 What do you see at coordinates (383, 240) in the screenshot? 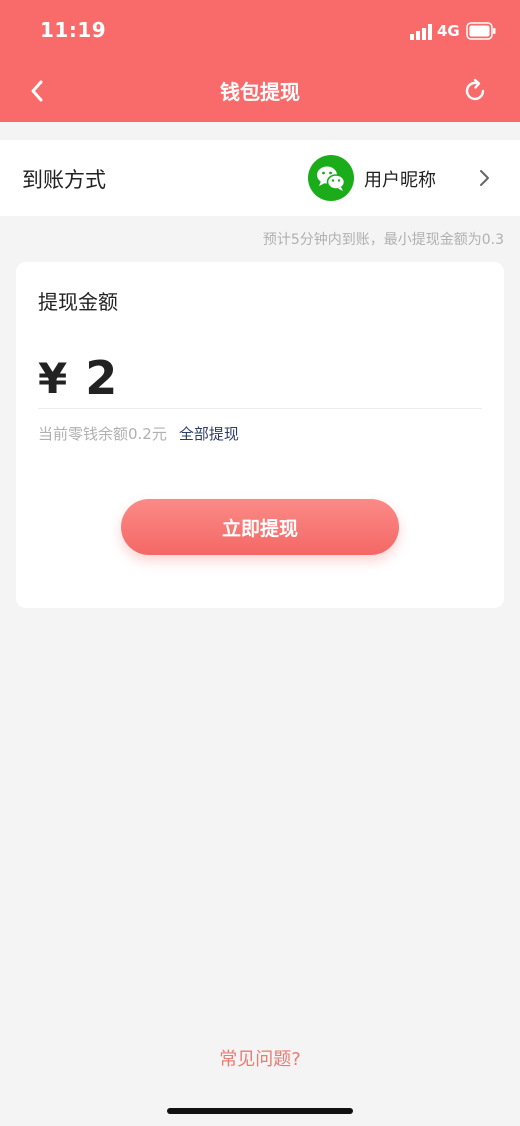
I see `arrival-hint: 预计5分钟内到账，最小提现金额为0.3` at bounding box center [383, 240].